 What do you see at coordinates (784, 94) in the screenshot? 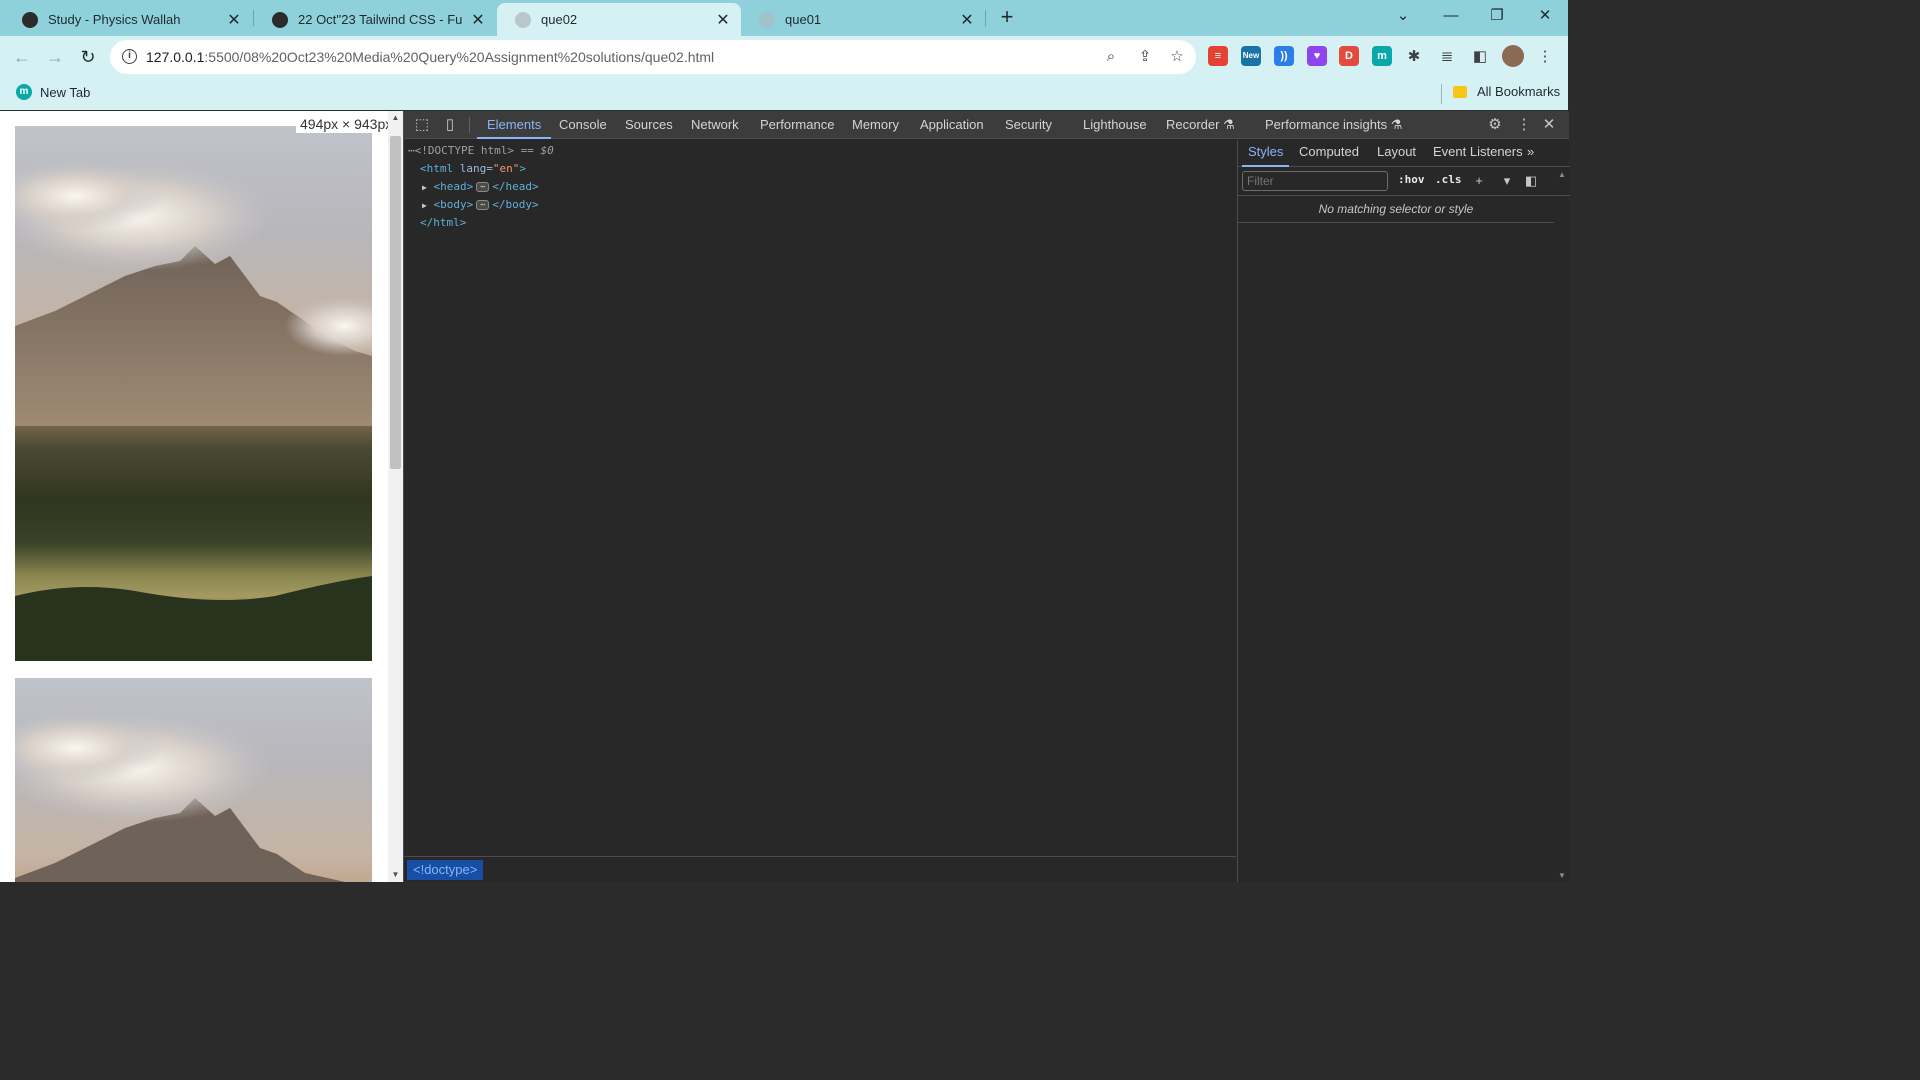
I see `bookmarks-bar: m New Tab All Bookmarks` at bounding box center [784, 94].